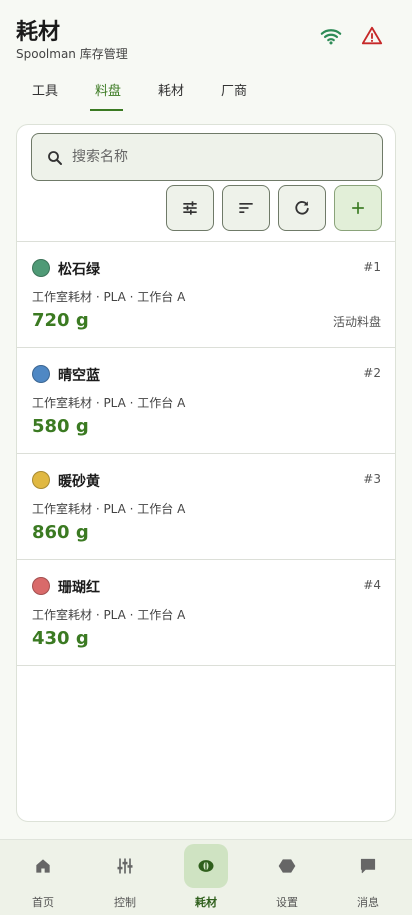 The width and height of the screenshot is (412, 915). What do you see at coordinates (206, 507) in the screenshot?
I see `spool-list-item: 暖砂黄 #3 工作室耗材 · PLA · 工作台 A 860 g` at bounding box center [206, 507].